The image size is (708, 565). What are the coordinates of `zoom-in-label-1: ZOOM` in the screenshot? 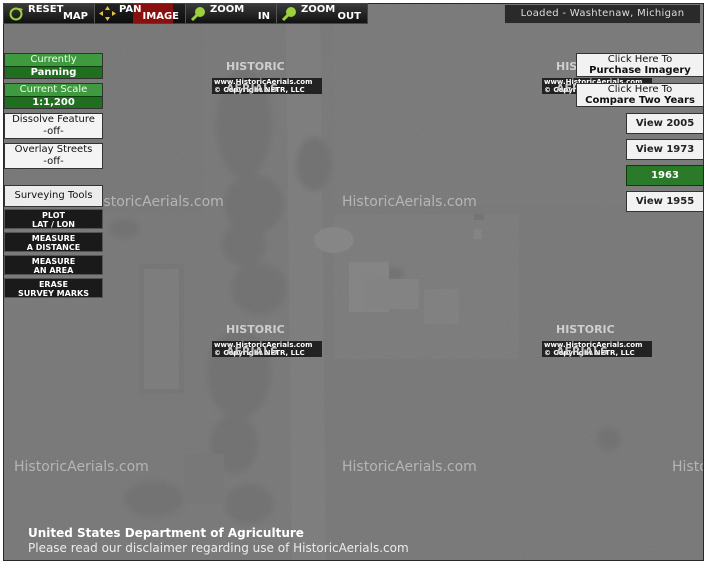 It's located at (227, 9).